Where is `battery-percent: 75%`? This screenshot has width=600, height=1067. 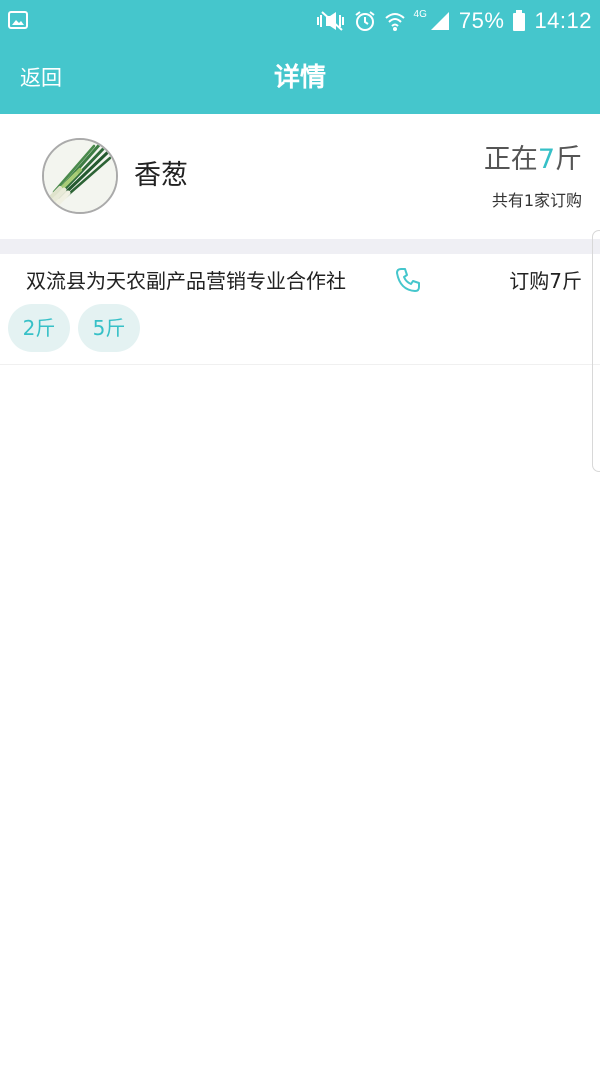
battery-percent: 75% is located at coordinates (481, 20).